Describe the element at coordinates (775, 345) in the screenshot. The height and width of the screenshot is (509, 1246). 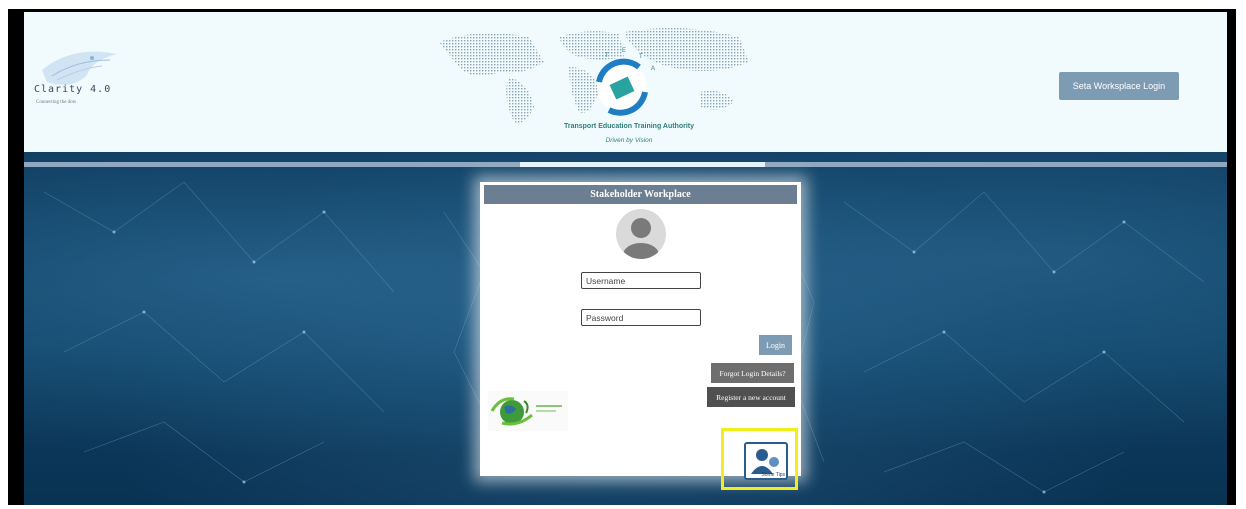
I see `login-button: Login` at that location.